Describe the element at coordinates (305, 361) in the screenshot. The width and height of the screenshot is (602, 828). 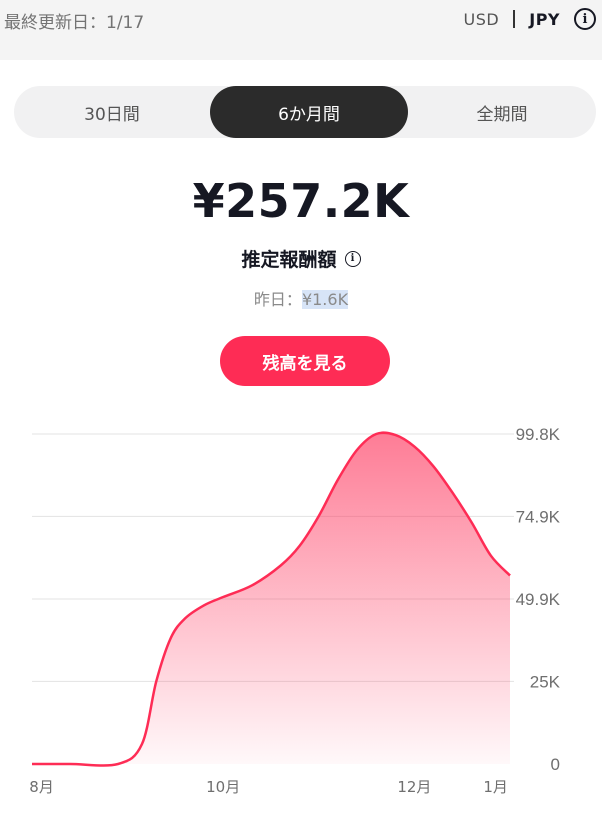
I see `view-balance-button: 残高を見る` at that location.